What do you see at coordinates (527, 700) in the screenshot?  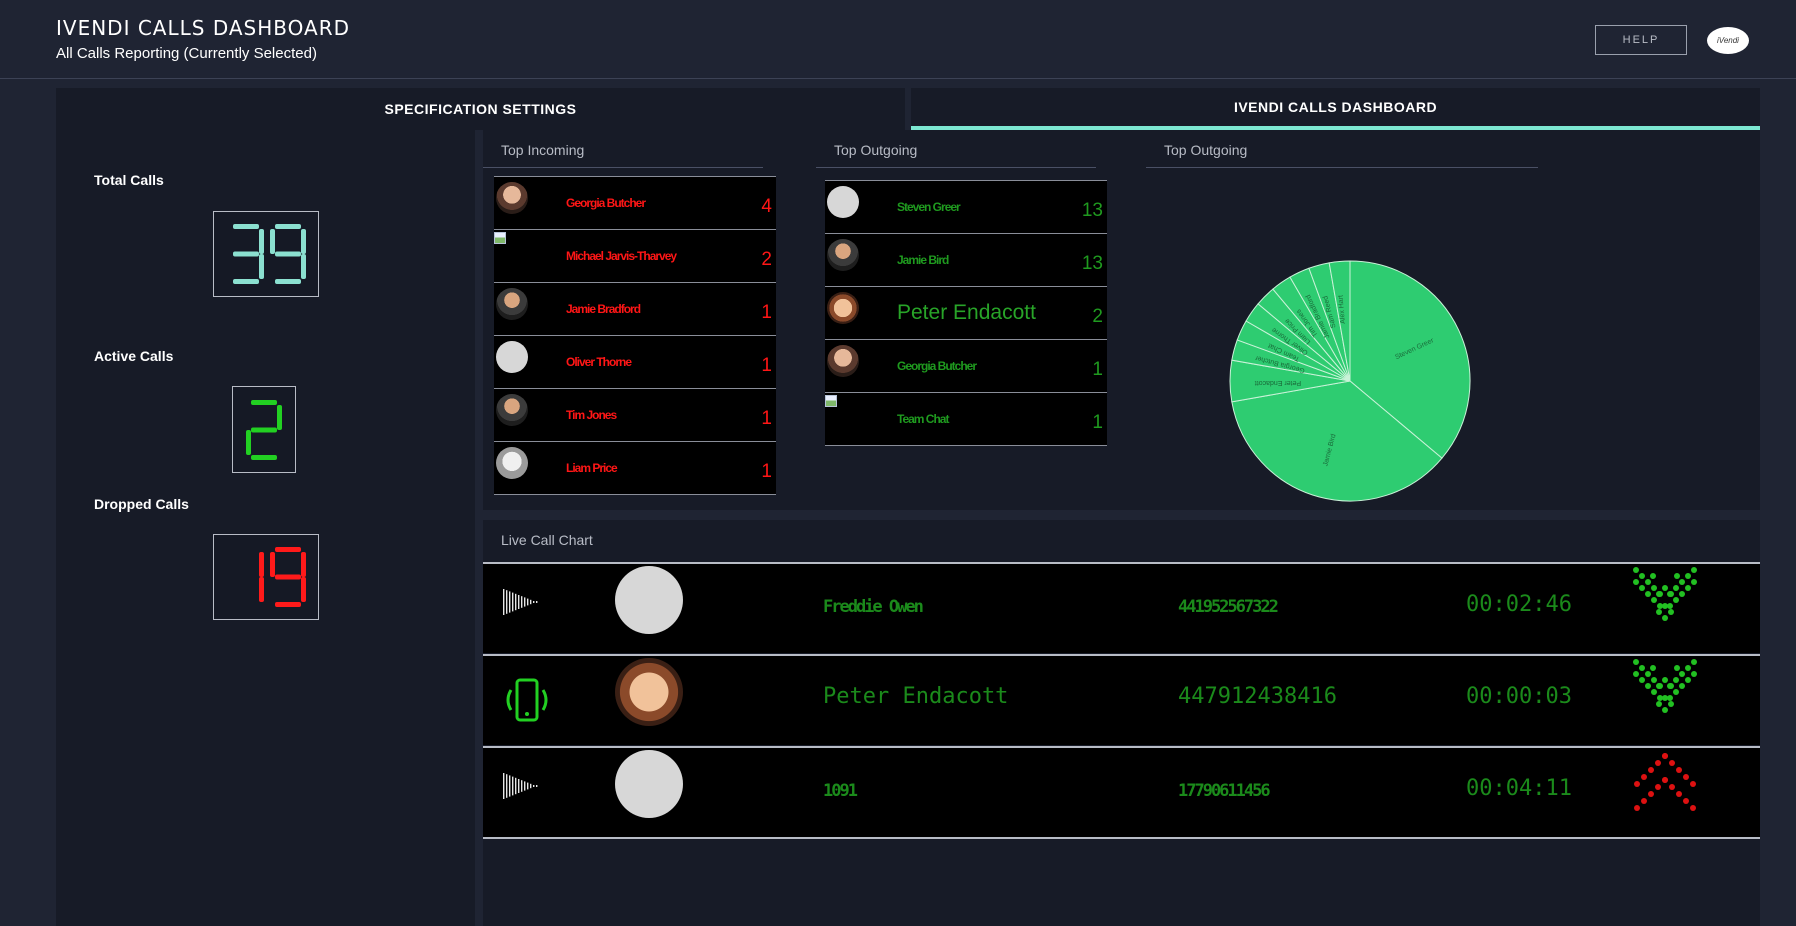 I see `ringing-phone-icon` at bounding box center [527, 700].